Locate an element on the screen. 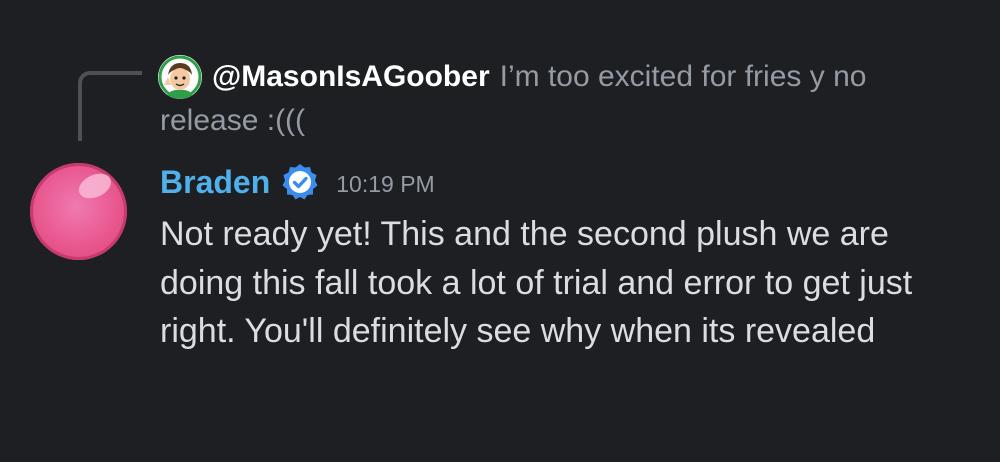  message-header: Braden 10:19 PM is located at coordinates (297, 182).